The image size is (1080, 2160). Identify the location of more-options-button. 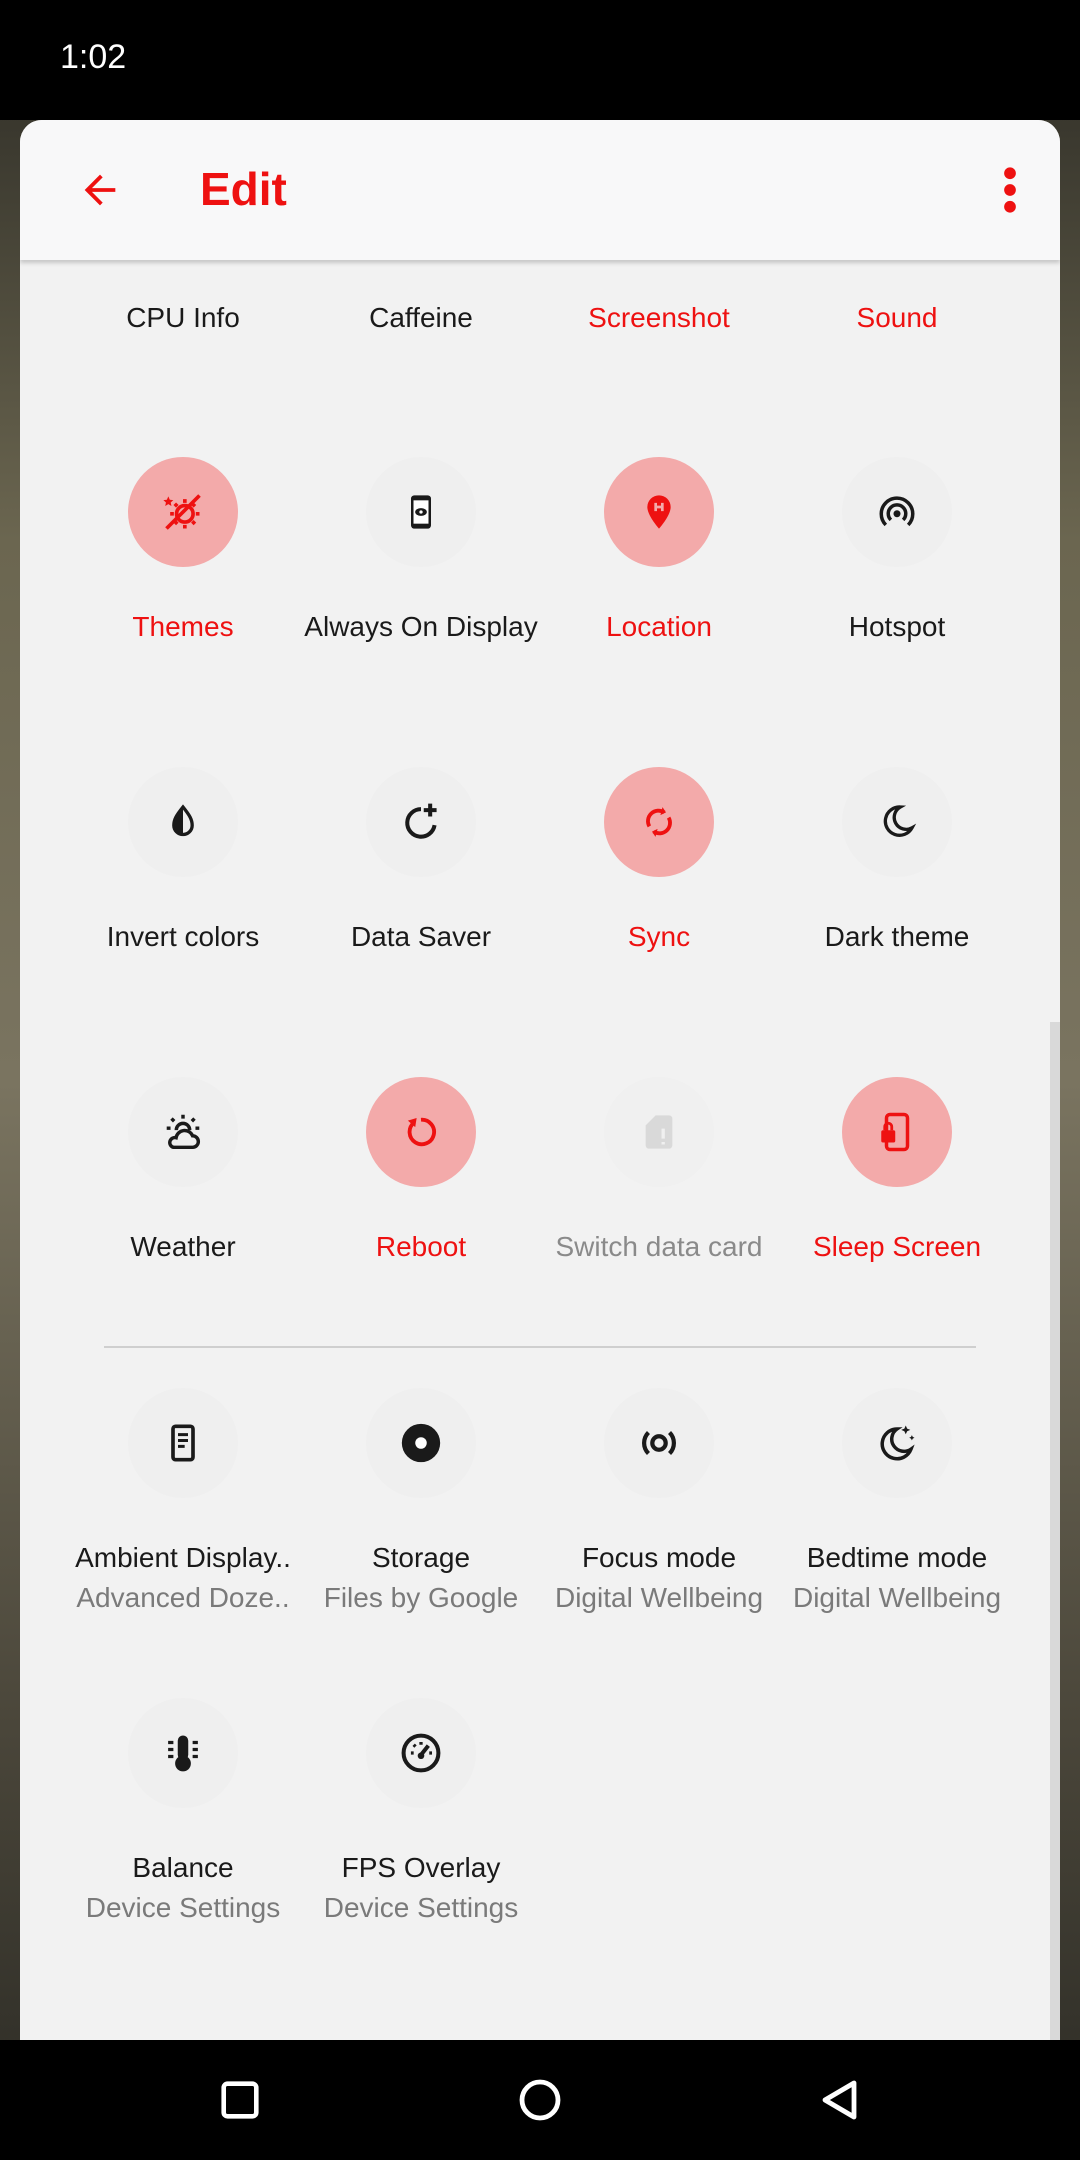
(1010, 190).